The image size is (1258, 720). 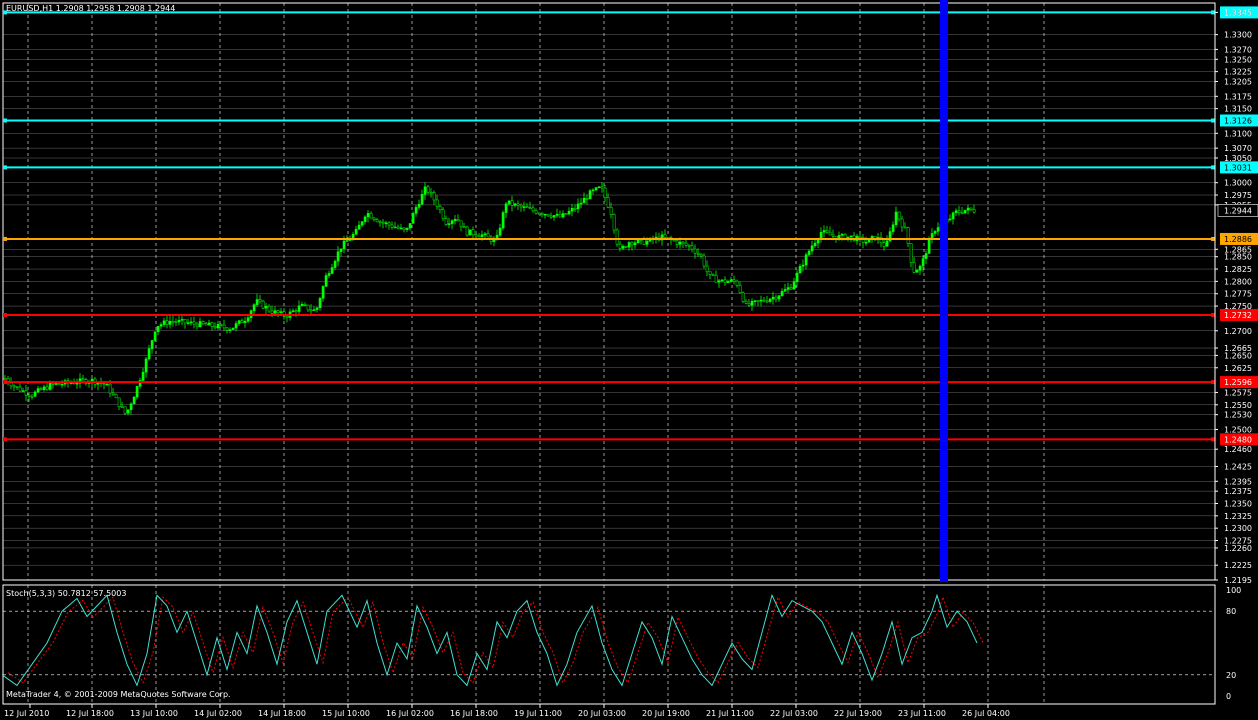 I want to click on time-tick-label: 22 Jul 03:00, so click(x=794, y=713).